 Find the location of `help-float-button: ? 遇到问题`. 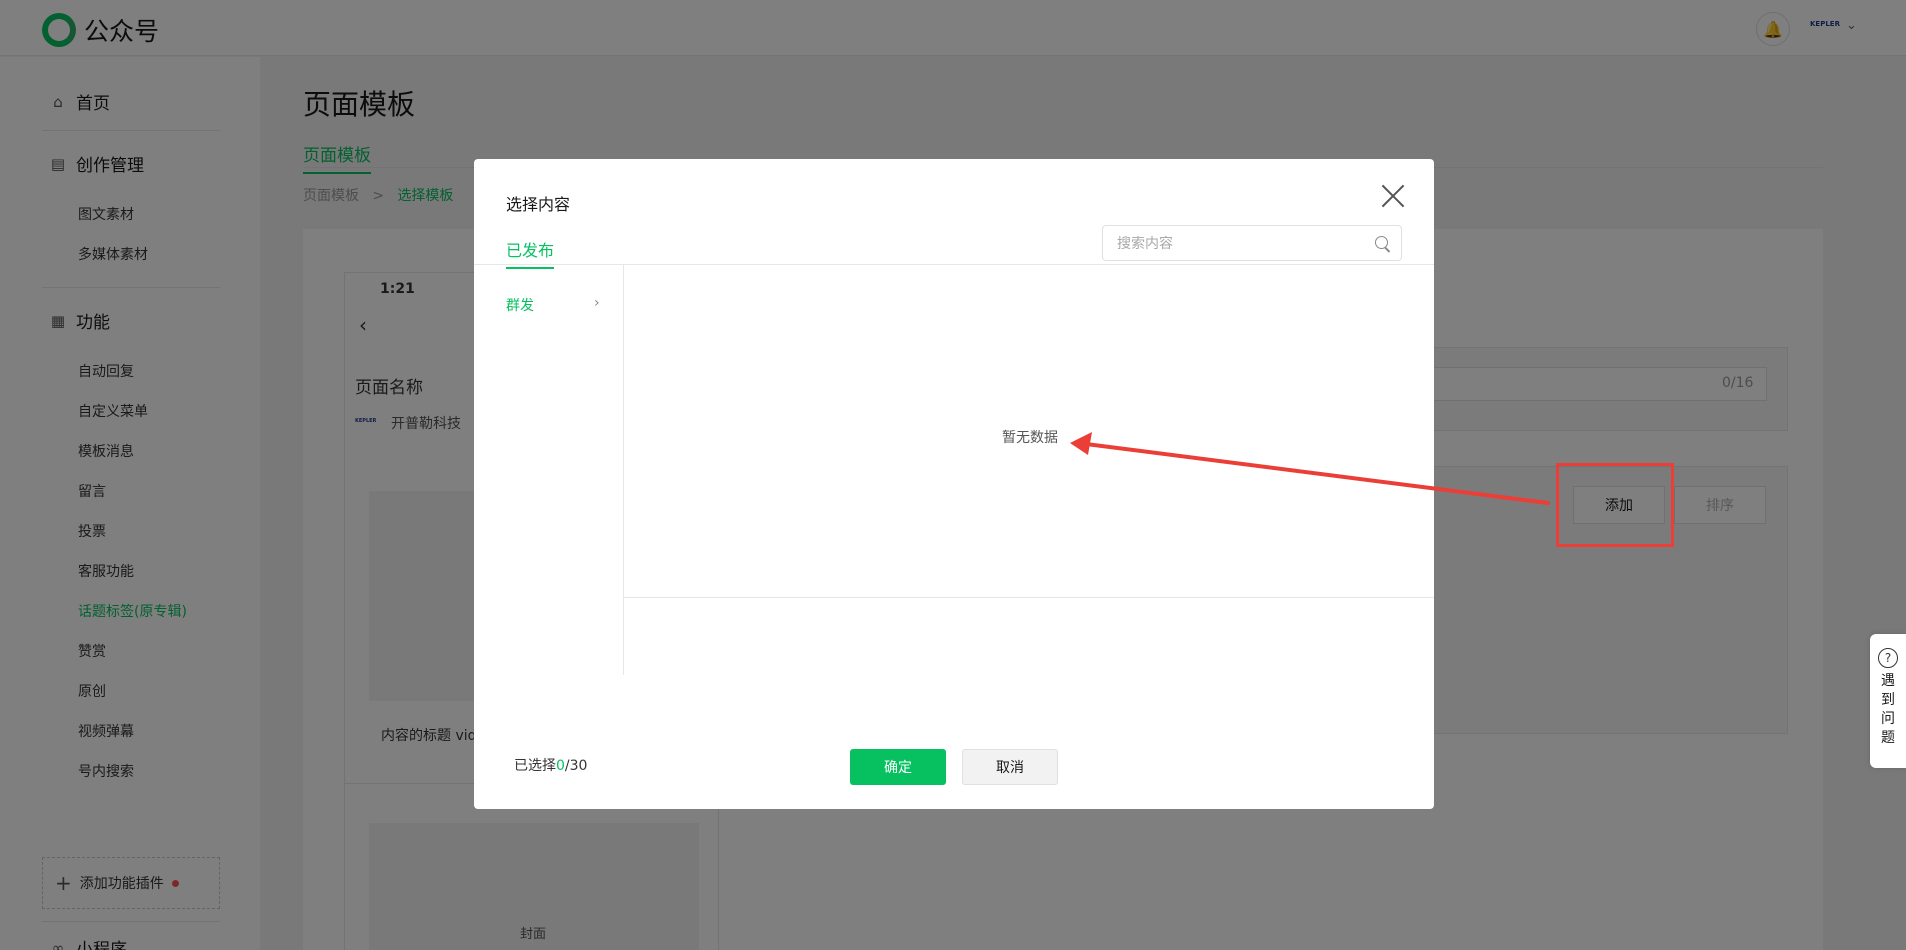

help-float-button: ? 遇到问题 is located at coordinates (1888, 701).